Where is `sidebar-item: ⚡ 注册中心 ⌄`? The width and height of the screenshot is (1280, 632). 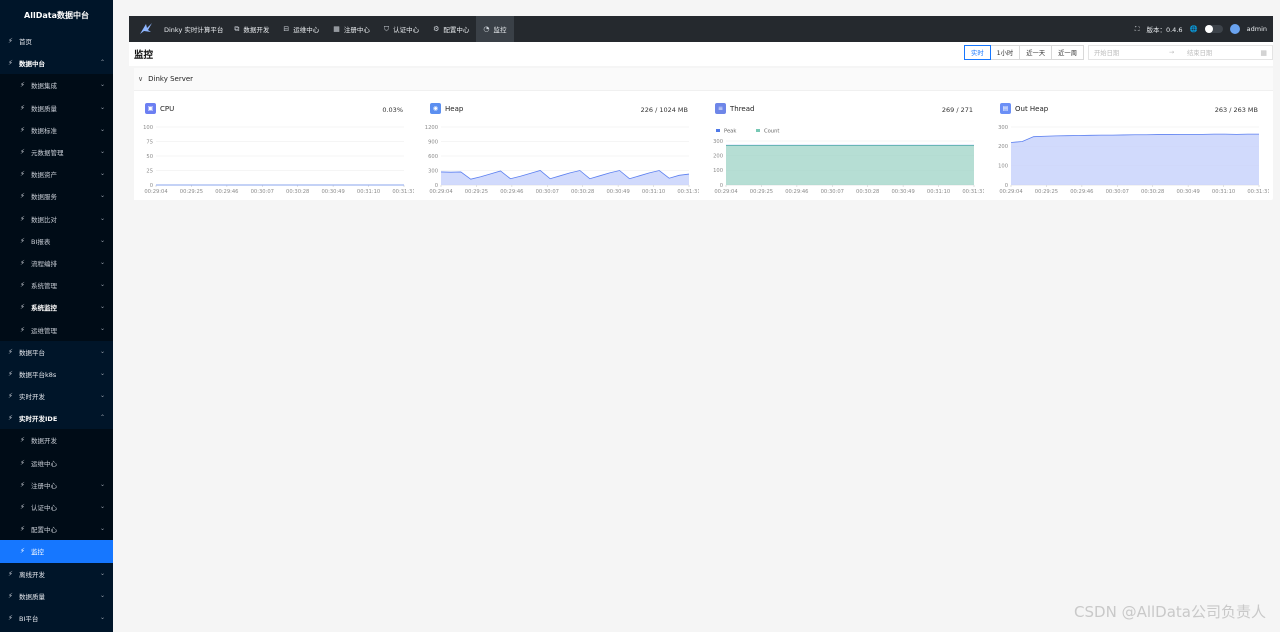 sidebar-item: ⚡ 注册中心 ⌄ is located at coordinates (56, 484).